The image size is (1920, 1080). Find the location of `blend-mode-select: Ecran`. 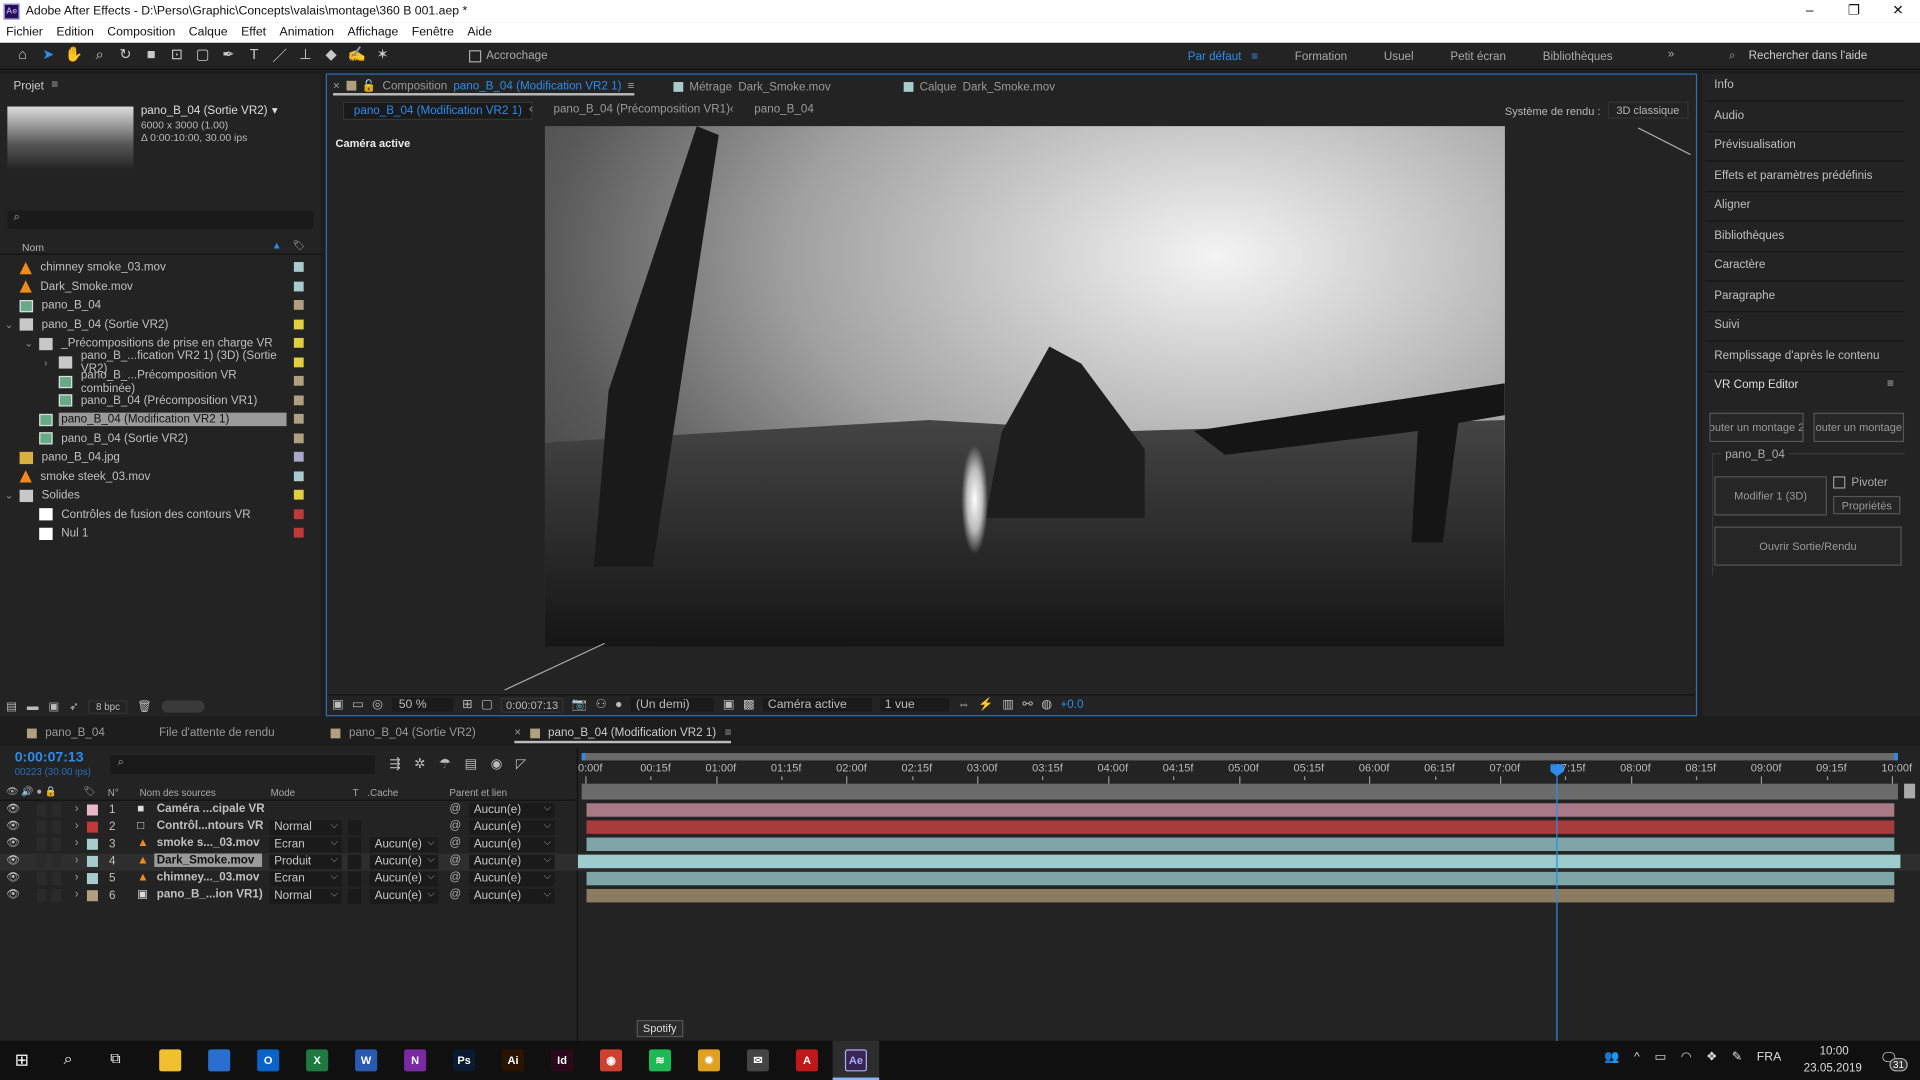

blend-mode-select: Ecran is located at coordinates (305, 844).